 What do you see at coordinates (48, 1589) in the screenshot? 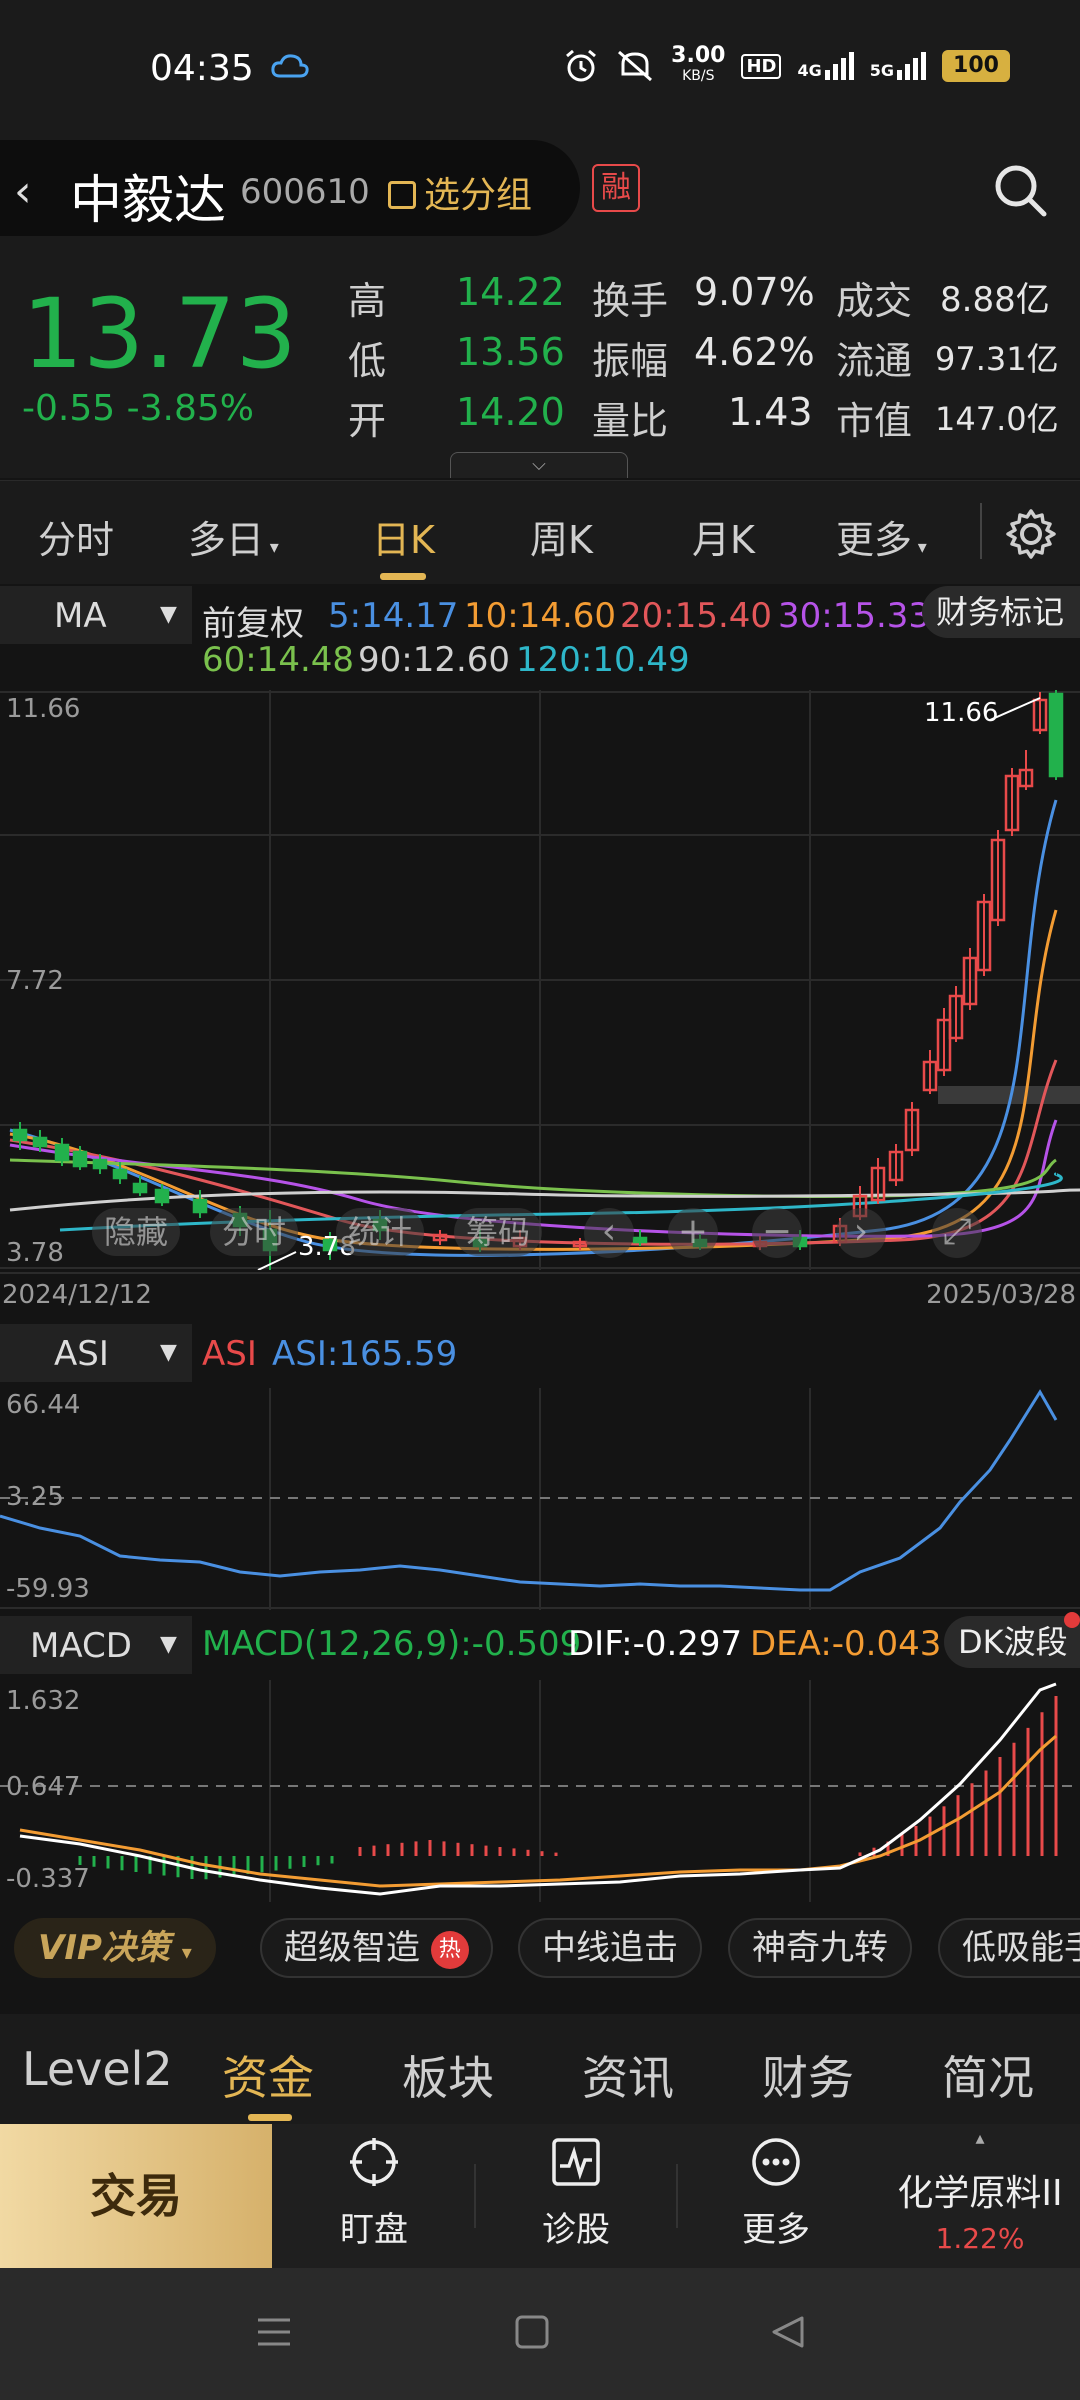
I see `asi-y-bottom: -59.93` at bounding box center [48, 1589].